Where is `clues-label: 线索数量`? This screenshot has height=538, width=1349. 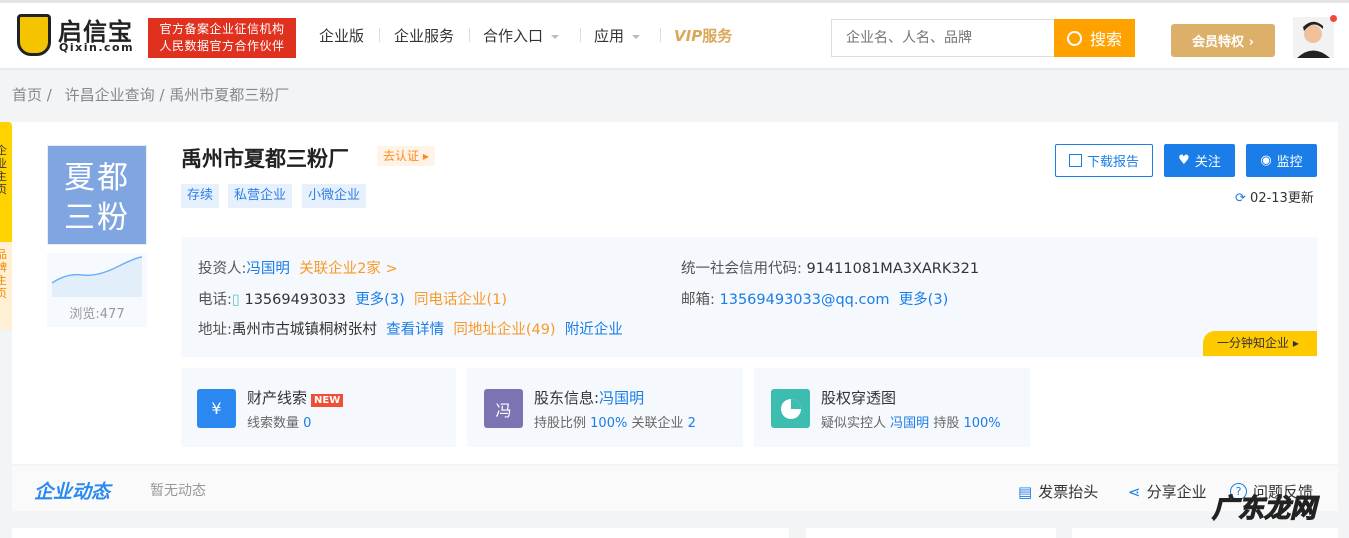 clues-label: 线索数量 is located at coordinates (273, 423).